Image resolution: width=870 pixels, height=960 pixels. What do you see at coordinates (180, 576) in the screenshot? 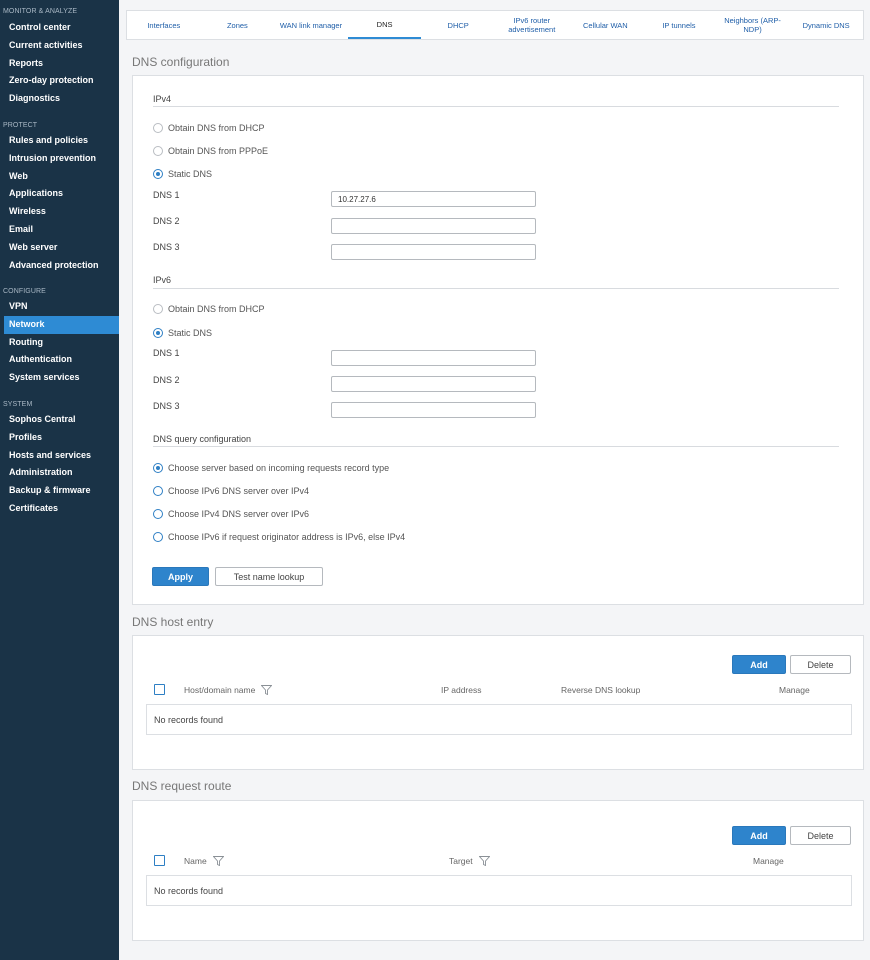
I see `apply-button: Apply` at bounding box center [180, 576].